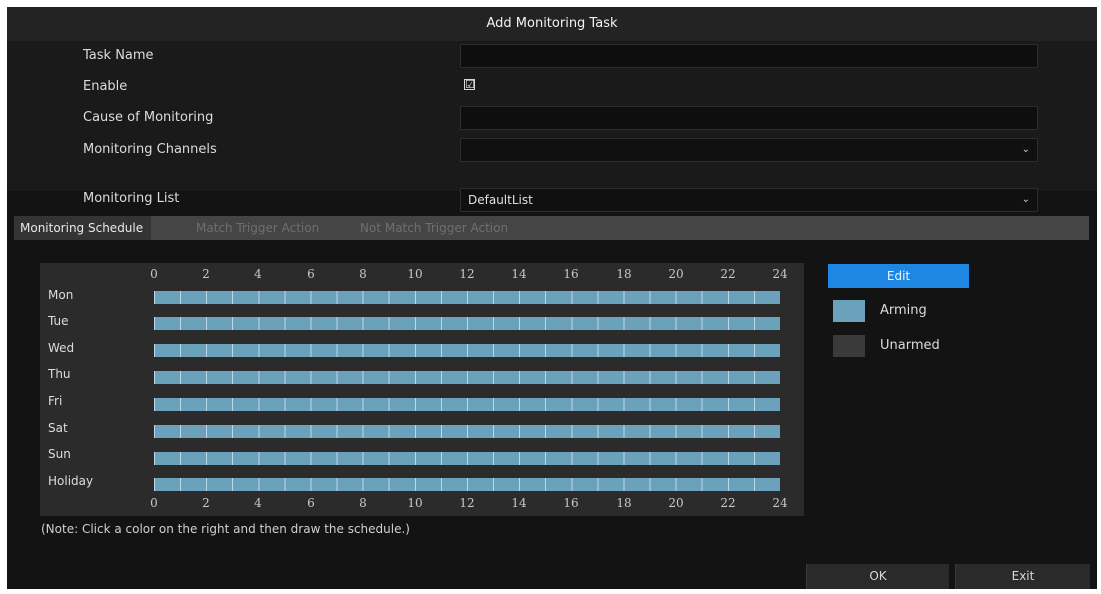 The height and width of the screenshot is (594, 1101). I want to click on checkmark-icon: ☑, so click(470, 84).